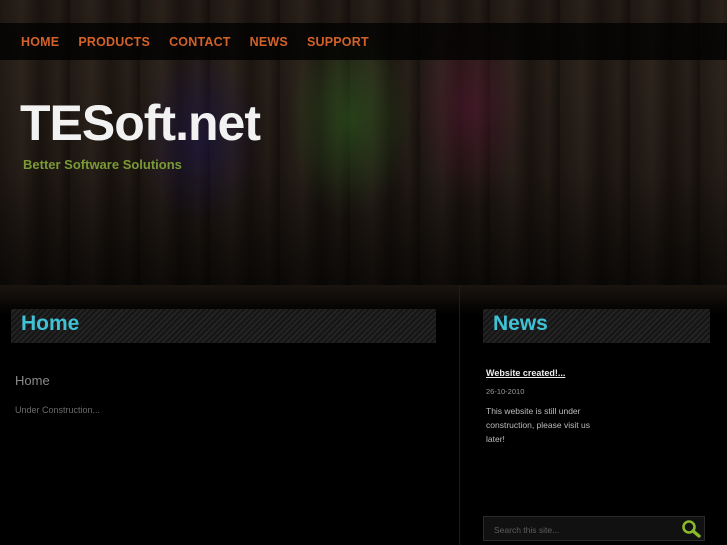 This screenshot has width=727, height=545. I want to click on main-title: Home, so click(50, 323).